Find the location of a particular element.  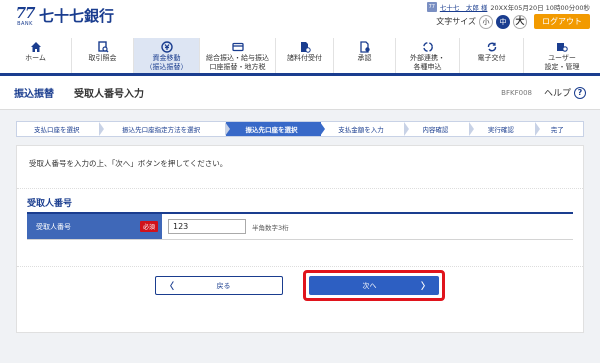

nav-transfer: 資金移動 （振込振替） is located at coordinates (167, 55).